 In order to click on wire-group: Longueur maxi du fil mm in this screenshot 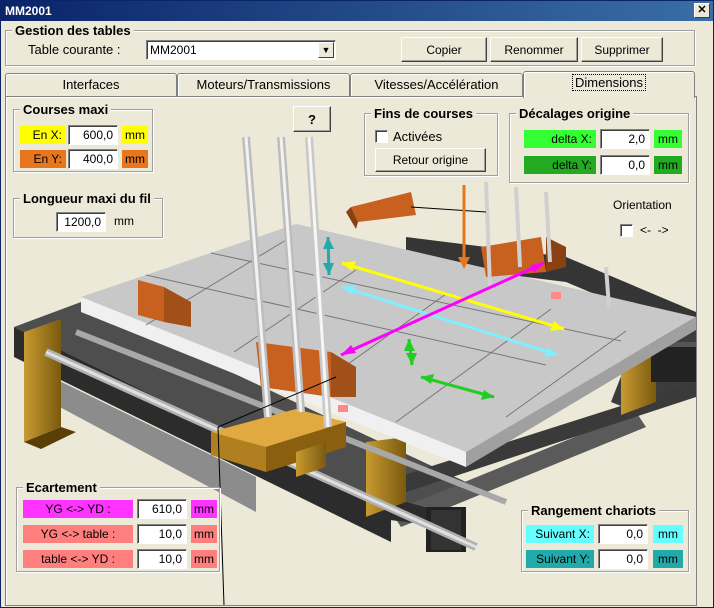, I will do `click(88, 214)`.